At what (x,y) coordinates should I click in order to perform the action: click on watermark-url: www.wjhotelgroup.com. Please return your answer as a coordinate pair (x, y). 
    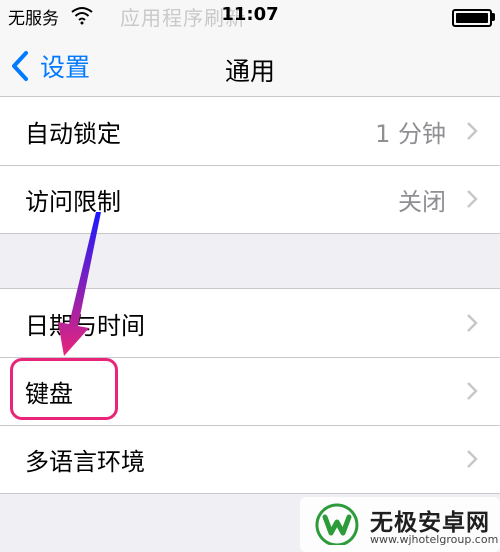
    Looking at the image, I should click on (434, 539).